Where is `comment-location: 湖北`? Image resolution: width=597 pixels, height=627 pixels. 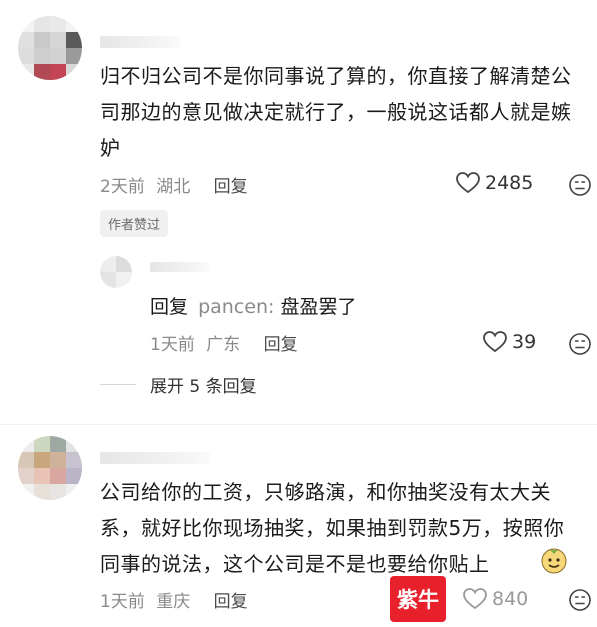
comment-location: 湖北 is located at coordinates (173, 187).